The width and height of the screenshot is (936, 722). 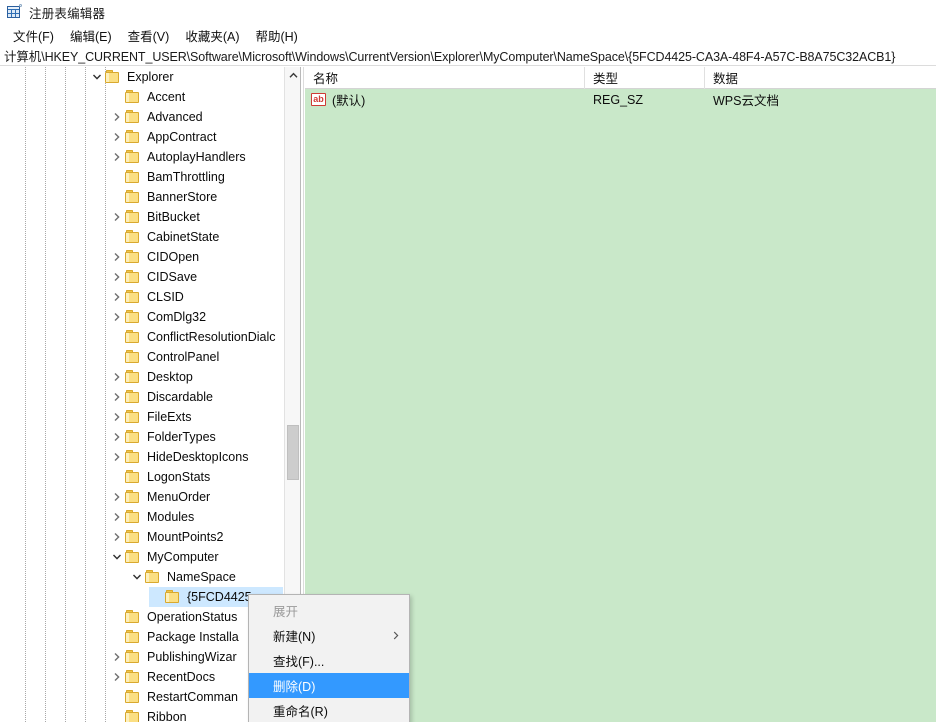 I want to click on value-type: REG_SZ, so click(x=618, y=99).